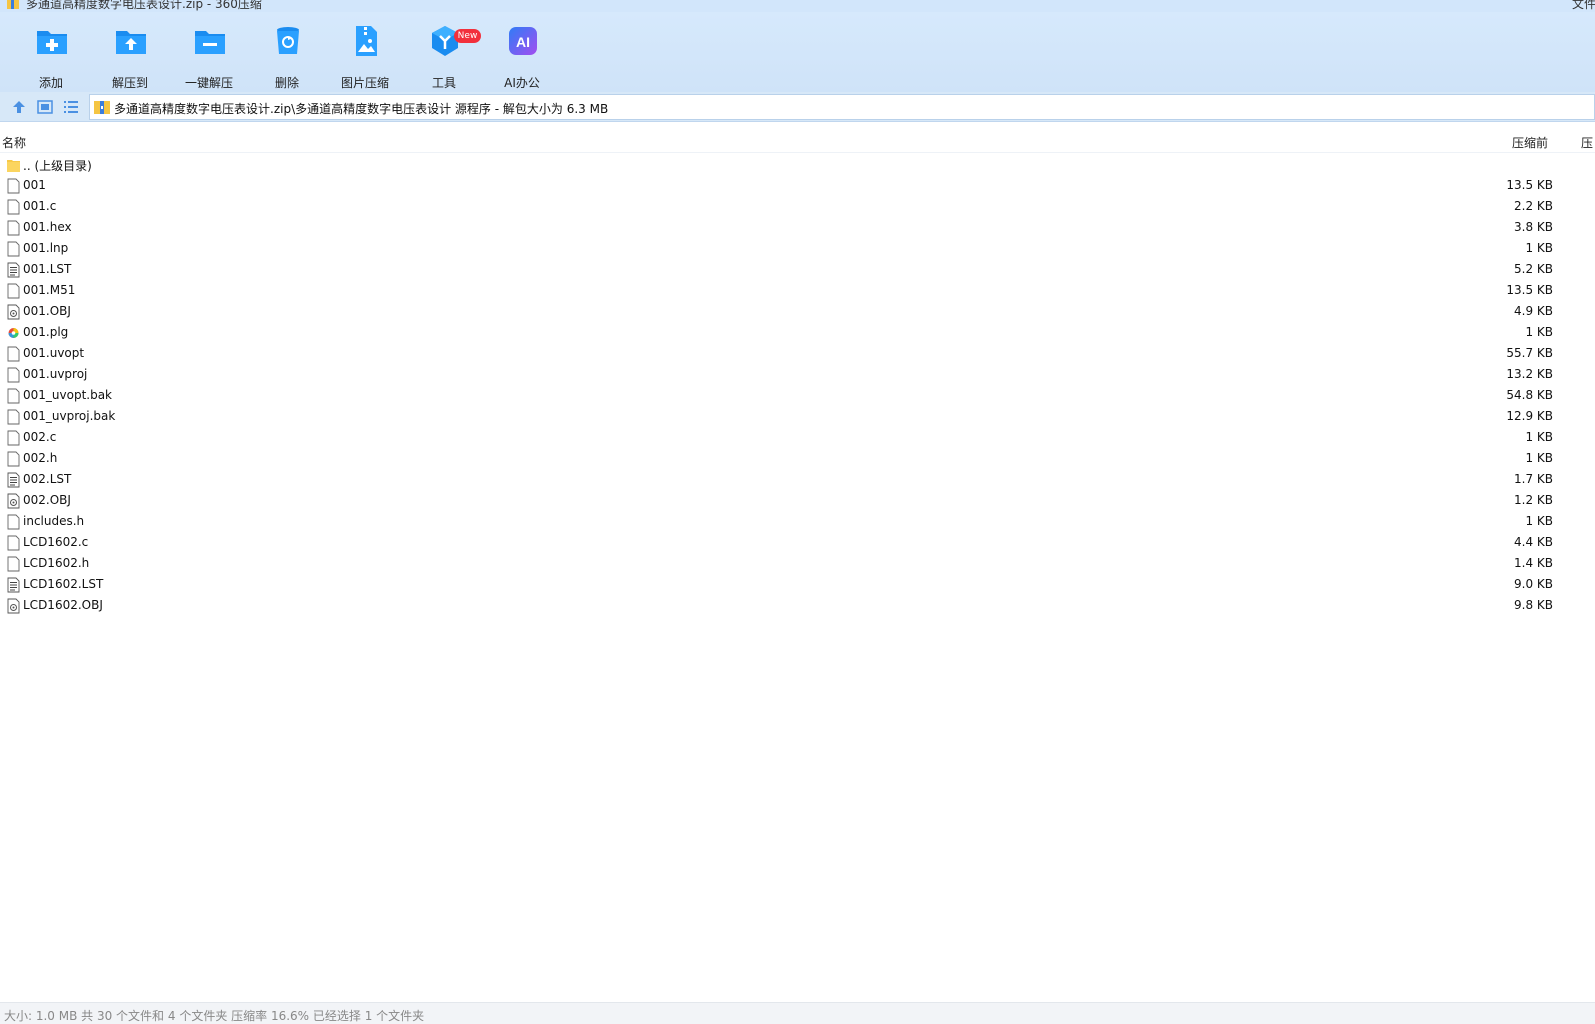  What do you see at coordinates (45, 107) in the screenshot?
I see `thumbnail-view-icon` at bounding box center [45, 107].